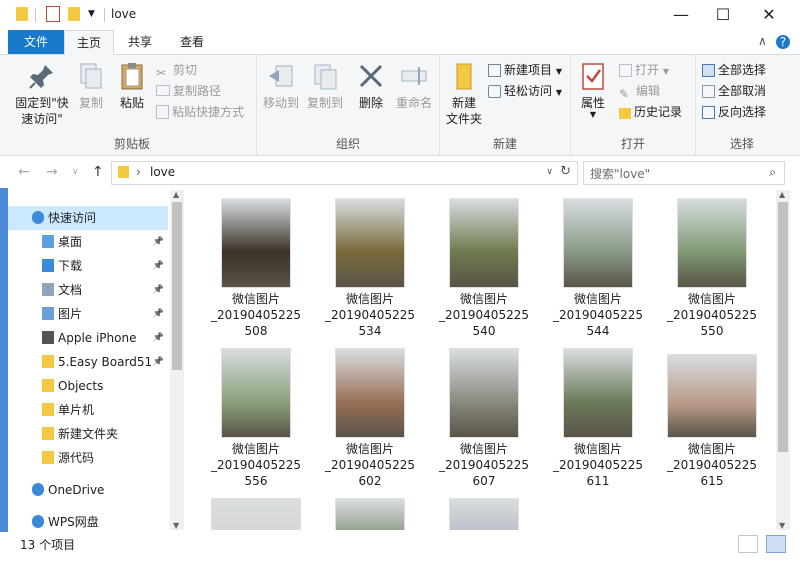  What do you see at coordinates (42, 94) in the screenshot?
I see `pin-quick-access-button: 固定到"快速访问"` at bounding box center [42, 94].